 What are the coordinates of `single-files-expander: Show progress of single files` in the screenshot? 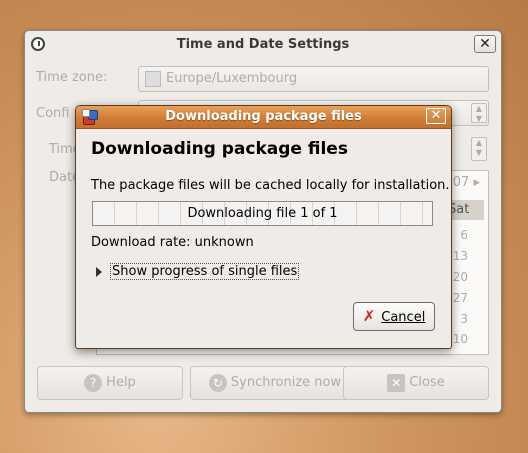 It's located at (198, 271).